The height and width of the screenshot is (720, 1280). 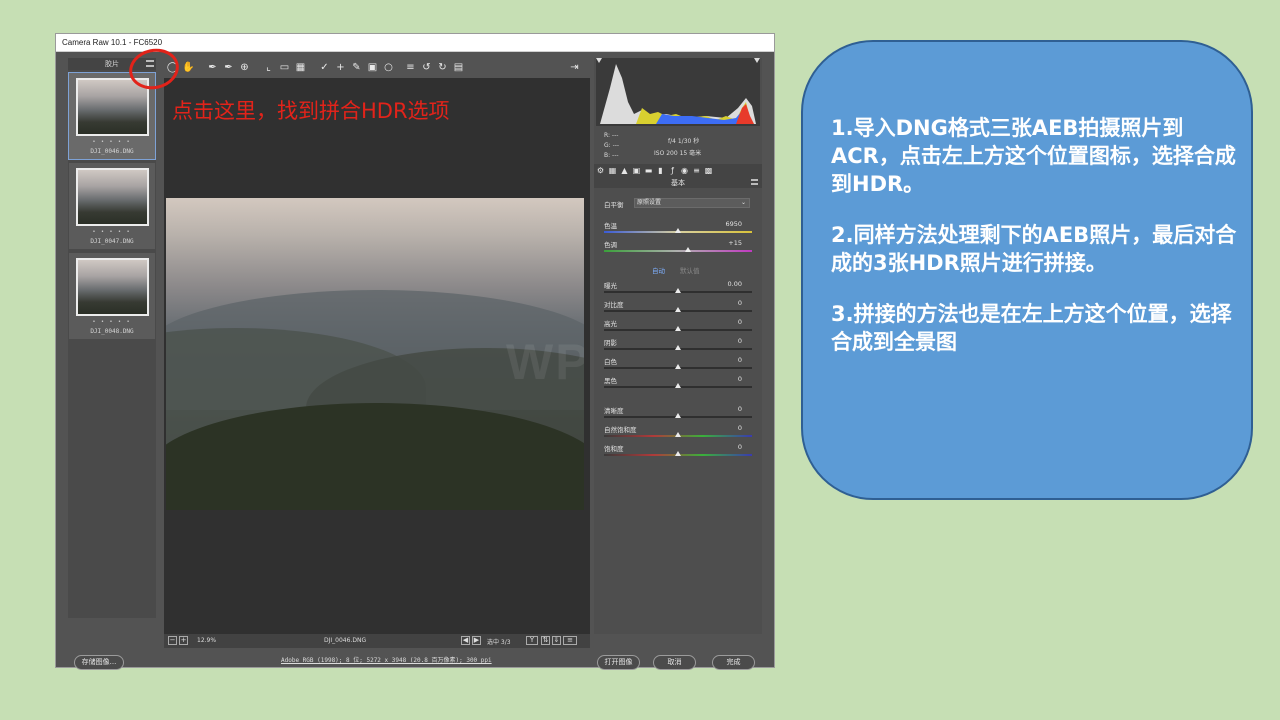 I want to click on tool-bar: ◯ ✋ ✒ ✒ ⊕ ⌞ ▭ ▦ ✓ + ✎ ▣ ○ ≡ ↺ ↻ ▤, so click(x=377, y=68).